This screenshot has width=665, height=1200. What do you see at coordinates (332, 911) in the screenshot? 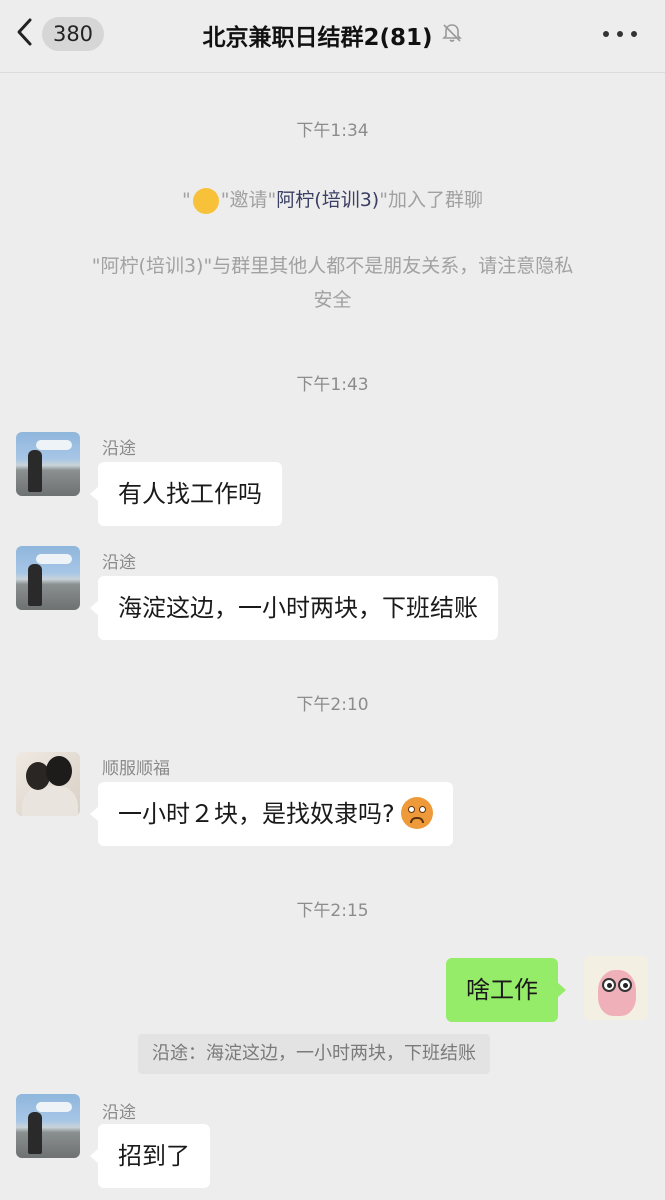
I see `timestamp: 下午2:15` at bounding box center [332, 911].